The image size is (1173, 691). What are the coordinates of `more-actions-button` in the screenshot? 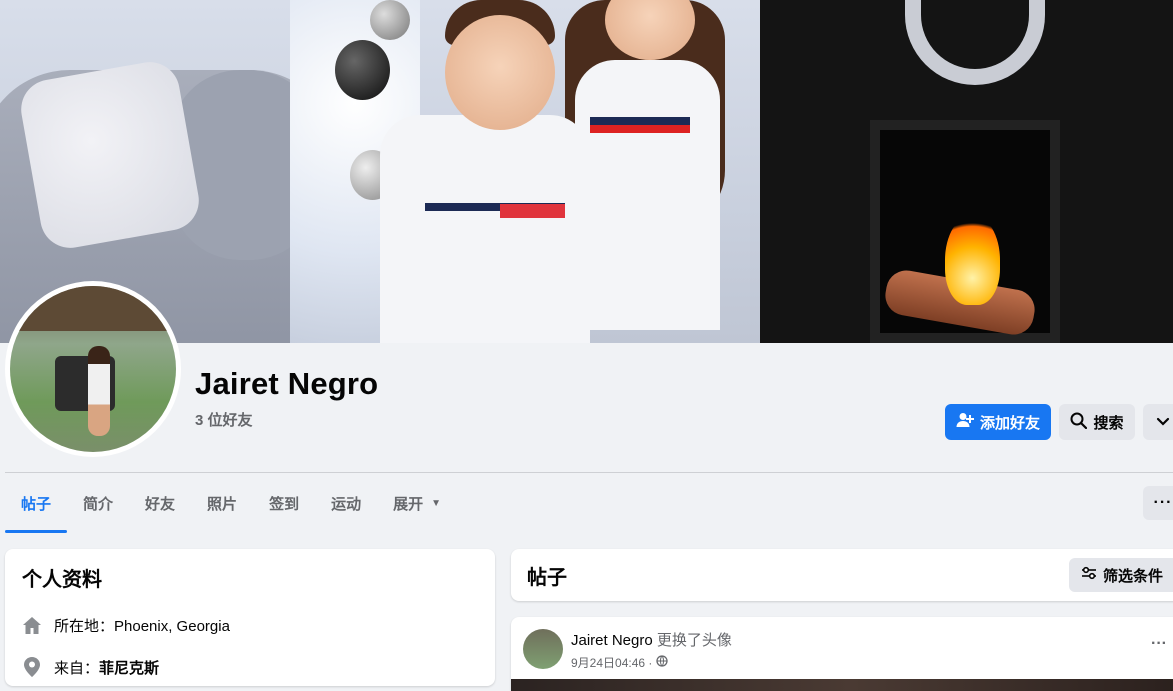 It's located at (1158, 422).